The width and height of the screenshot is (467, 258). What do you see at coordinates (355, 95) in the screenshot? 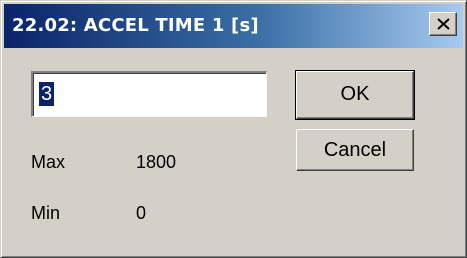
I see `ok-button: OK` at bounding box center [355, 95].